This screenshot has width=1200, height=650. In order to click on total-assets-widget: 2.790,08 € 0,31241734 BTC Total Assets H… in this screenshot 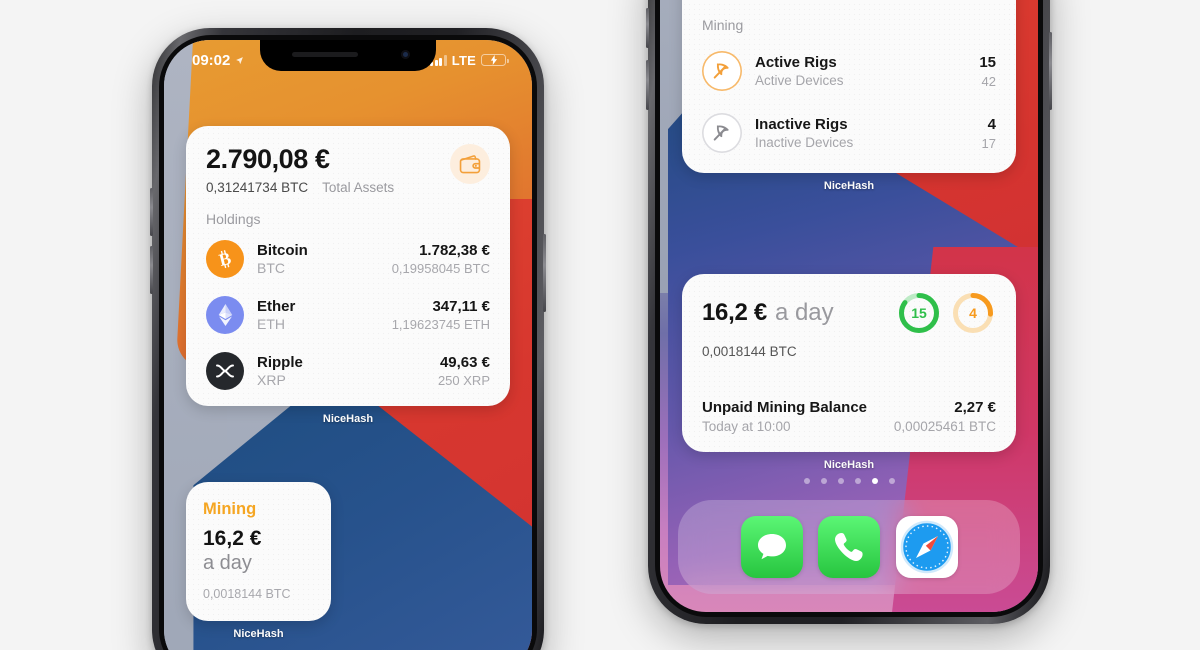, I will do `click(348, 266)`.